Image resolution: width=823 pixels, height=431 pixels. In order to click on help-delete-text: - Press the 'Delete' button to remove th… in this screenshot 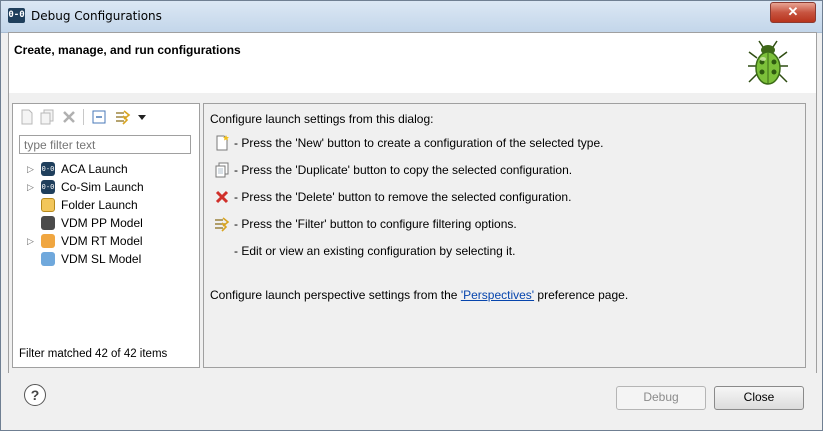, I will do `click(403, 197)`.